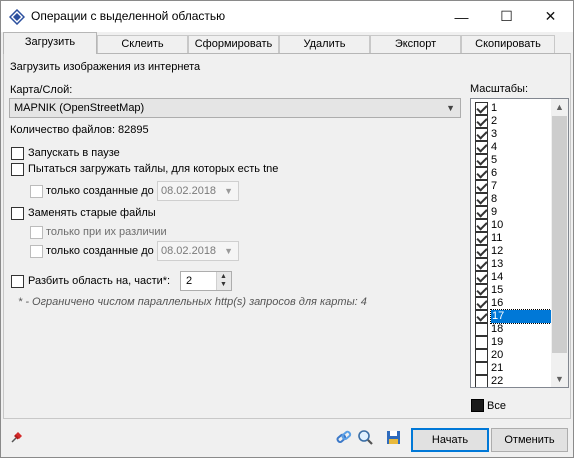 Image resolution: width=574 pixels, height=458 pixels. I want to click on scale-label: 14, so click(497, 277).